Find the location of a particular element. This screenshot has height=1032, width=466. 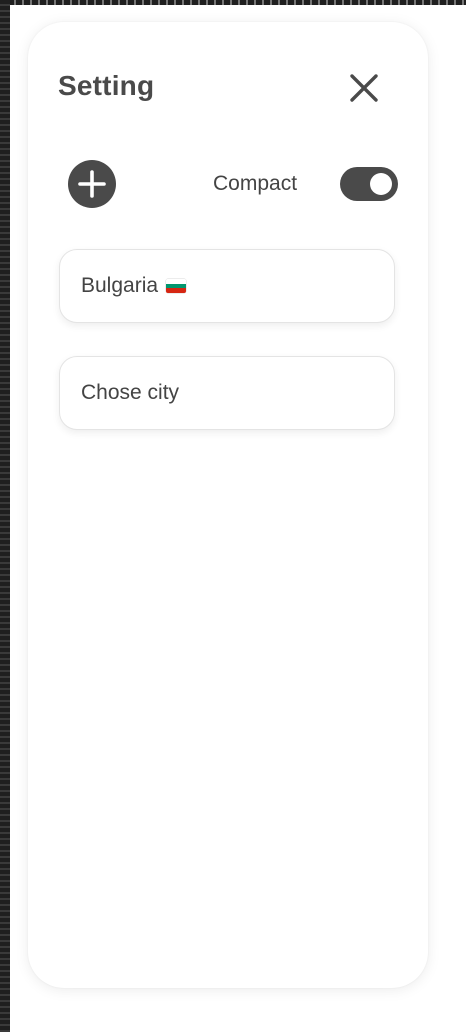

window-top-border is located at coordinates (233, 2).